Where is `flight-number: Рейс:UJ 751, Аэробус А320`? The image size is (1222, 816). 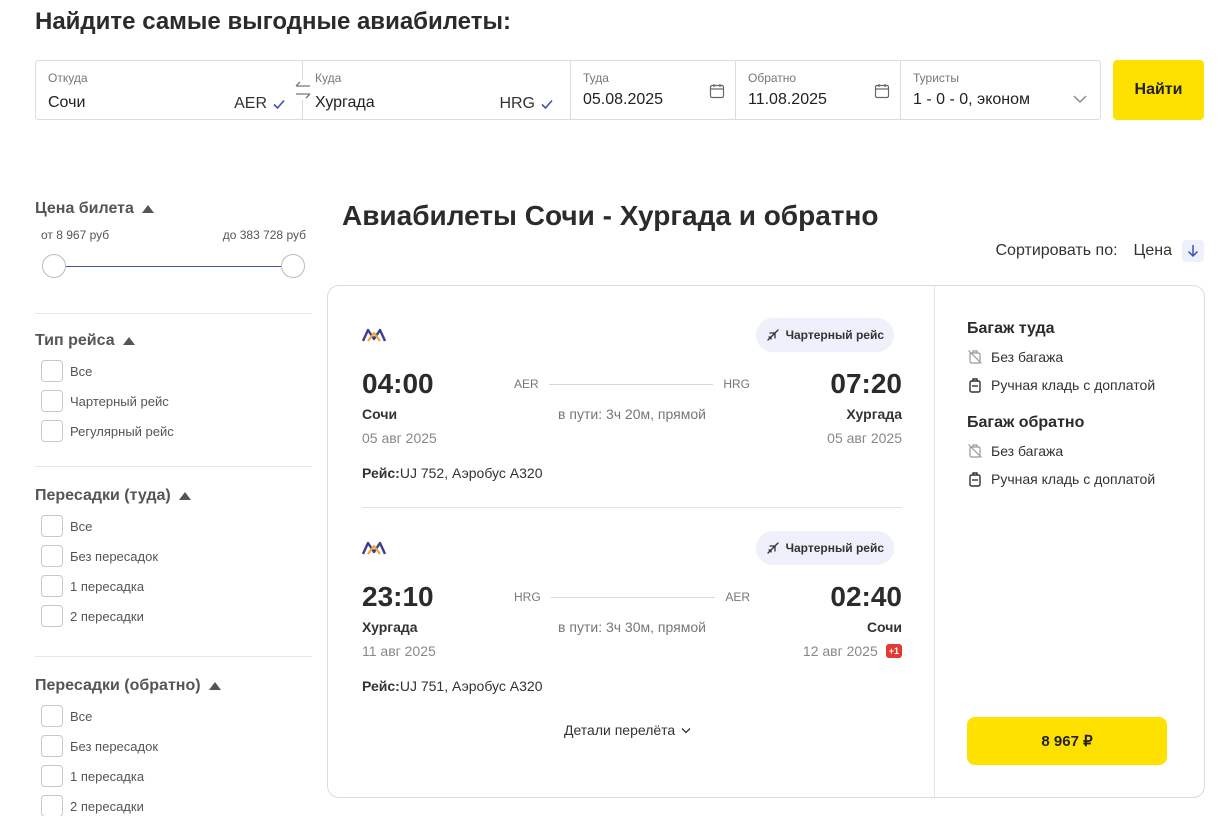
flight-number: Рейс:UJ 751, Аэробус А320 is located at coordinates (452, 686).